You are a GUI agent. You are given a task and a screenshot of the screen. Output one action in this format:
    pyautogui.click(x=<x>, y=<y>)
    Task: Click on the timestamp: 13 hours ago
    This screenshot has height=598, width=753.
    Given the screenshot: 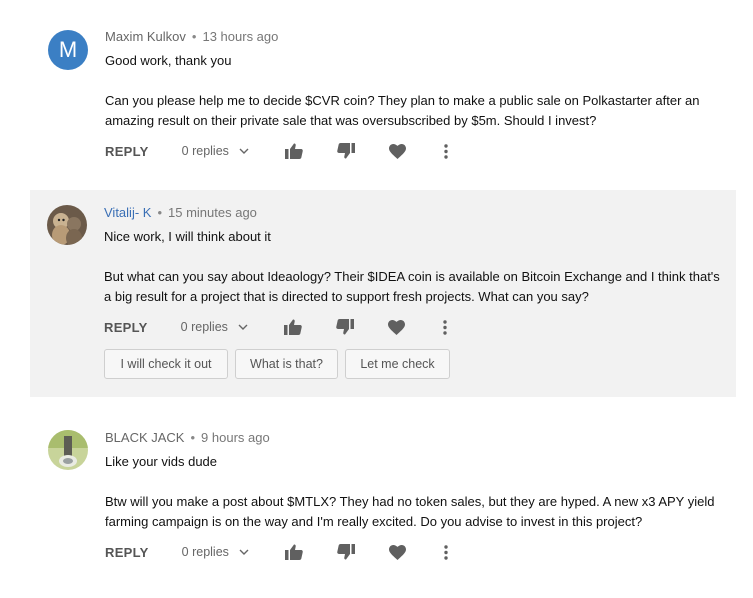 What is the action you would take?
    pyautogui.click(x=240, y=36)
    